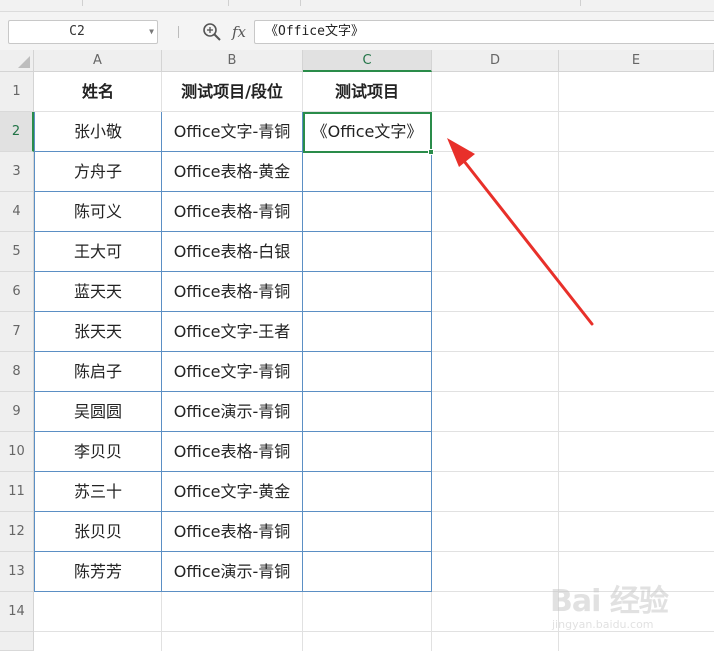  I want to click on table-border, so click(233, 591).